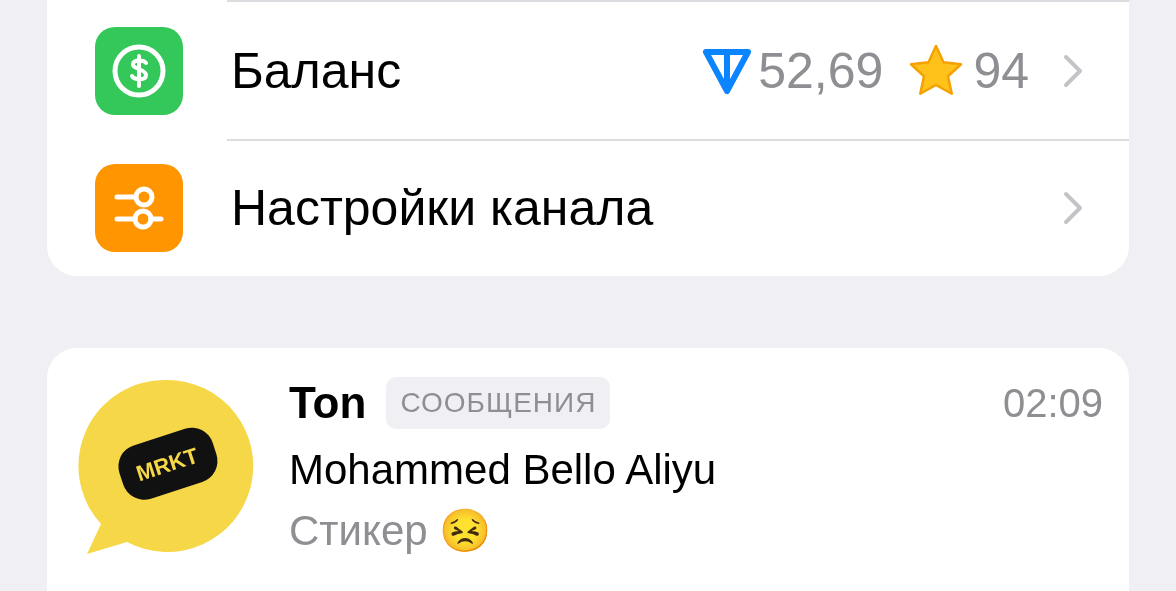 The image size is (1176, 591). I want to click on row-label: Настройки канала, so click(443, 207).